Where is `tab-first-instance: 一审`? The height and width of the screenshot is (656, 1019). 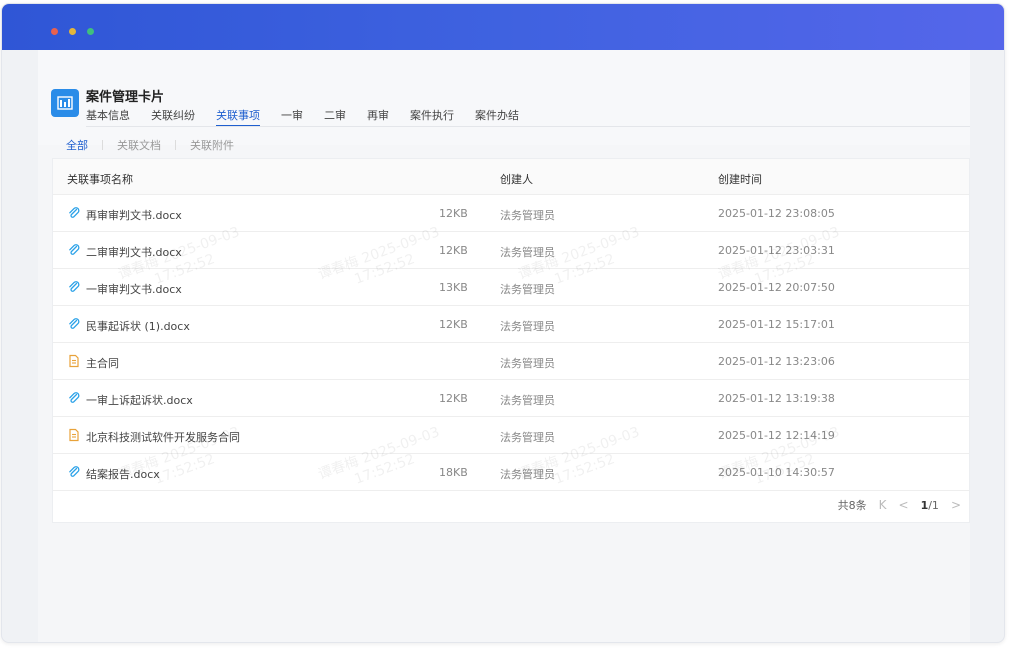
tab-first-instance: 一审 is located at coordinates (292, 117).